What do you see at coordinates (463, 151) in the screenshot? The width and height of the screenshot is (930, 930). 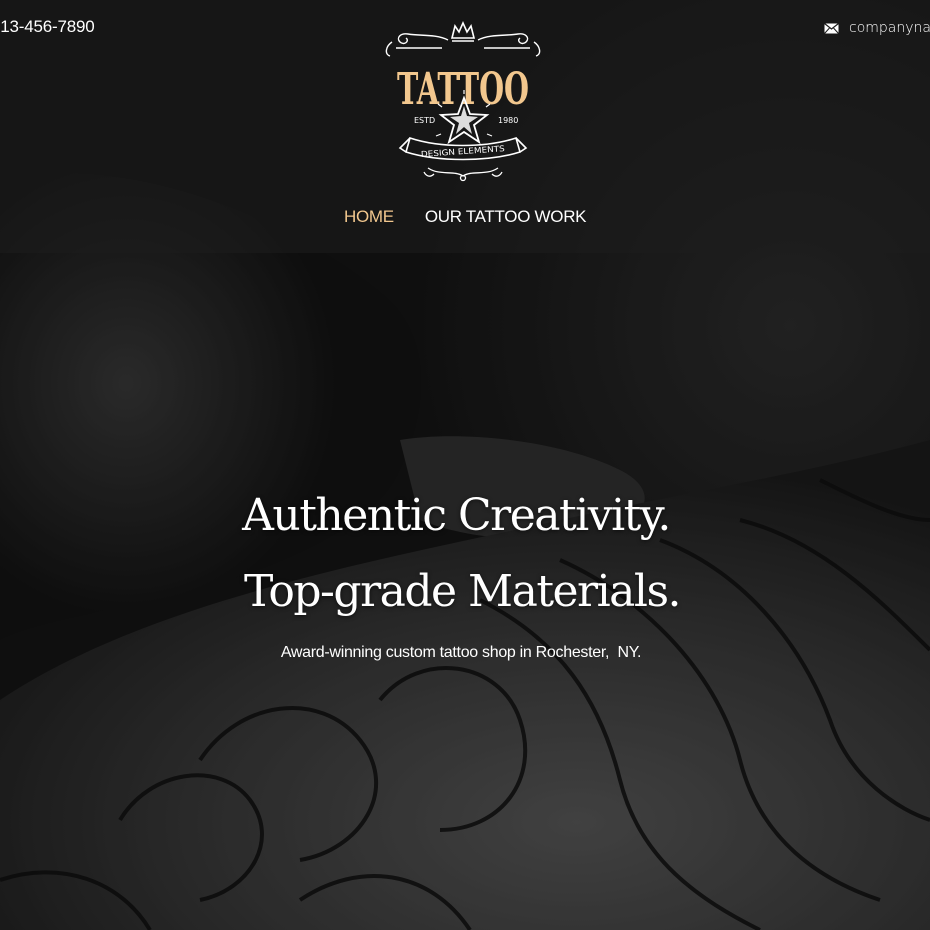 I see `logo-banner-text: DESIGN ELEMENTS` at bounding box center [463, 151].